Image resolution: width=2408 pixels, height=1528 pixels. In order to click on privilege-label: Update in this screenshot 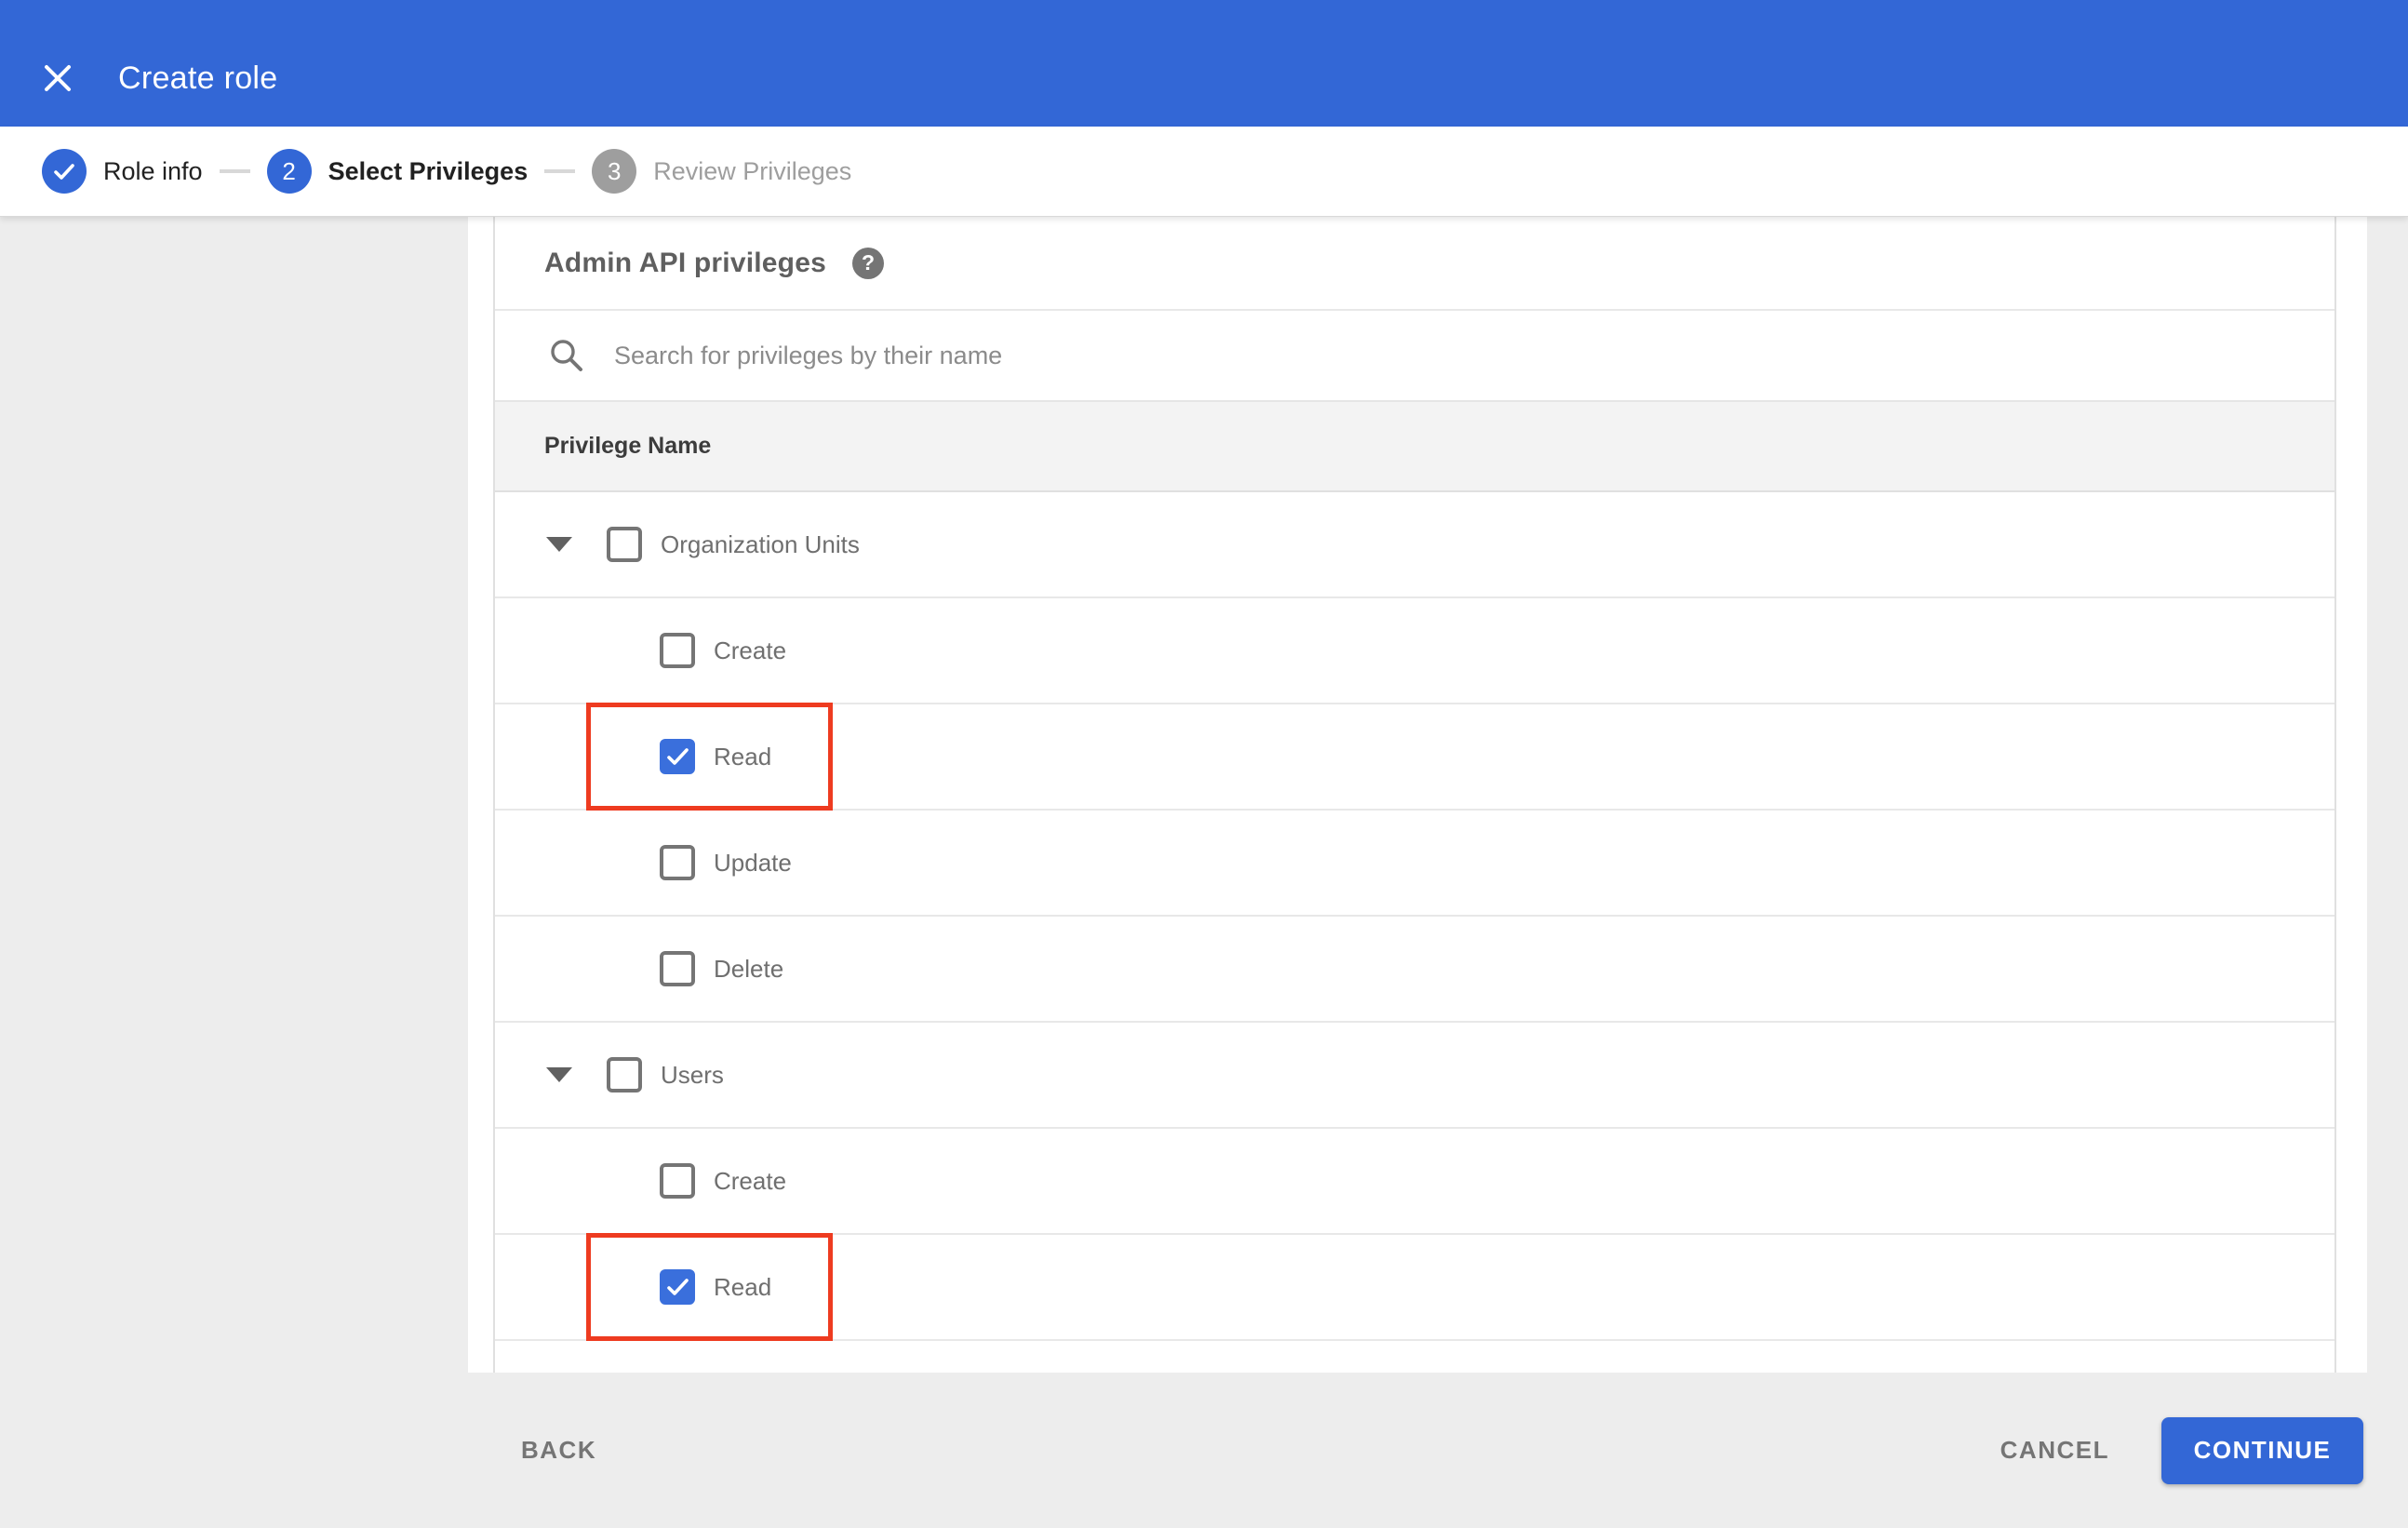, I will do `click(753, 862)`.